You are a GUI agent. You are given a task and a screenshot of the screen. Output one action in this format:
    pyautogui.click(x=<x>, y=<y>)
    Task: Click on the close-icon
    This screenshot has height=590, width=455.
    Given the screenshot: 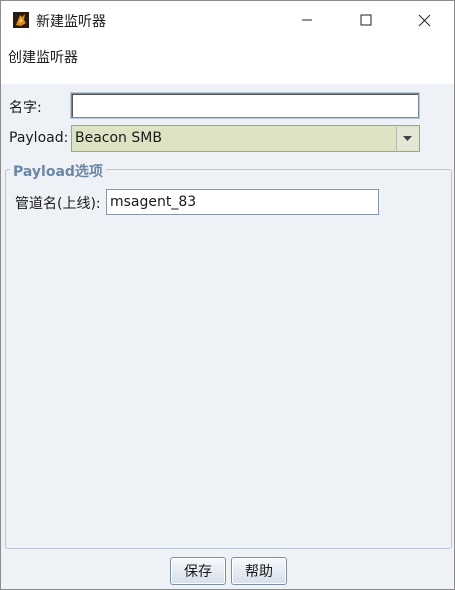 What is the action you would take?
    pyautogui.click(x=424, y=20)
    